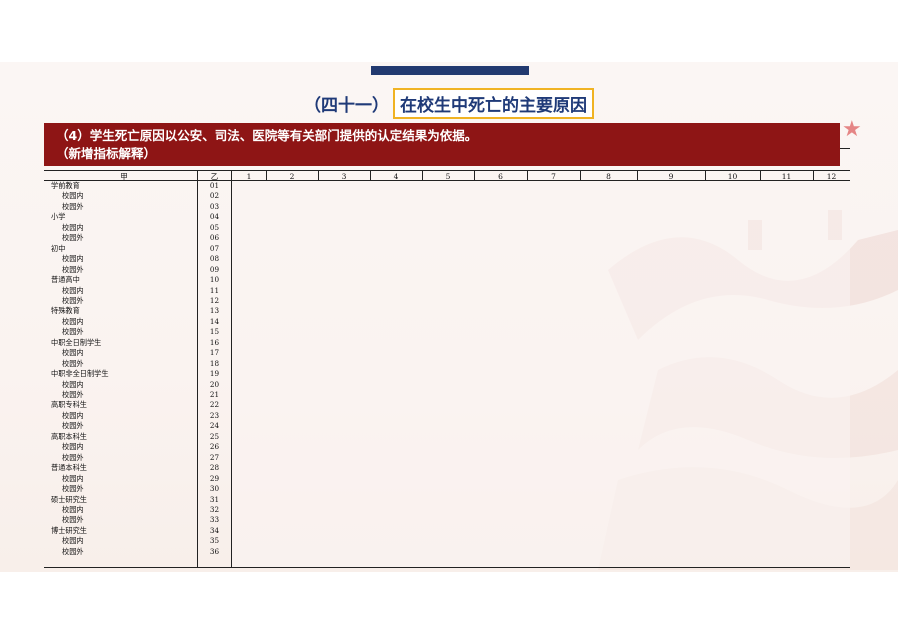  What do you see at coordinates (448, 176) in the screenshot?
I see `column-number: 5` at bounding box center [448, 176].